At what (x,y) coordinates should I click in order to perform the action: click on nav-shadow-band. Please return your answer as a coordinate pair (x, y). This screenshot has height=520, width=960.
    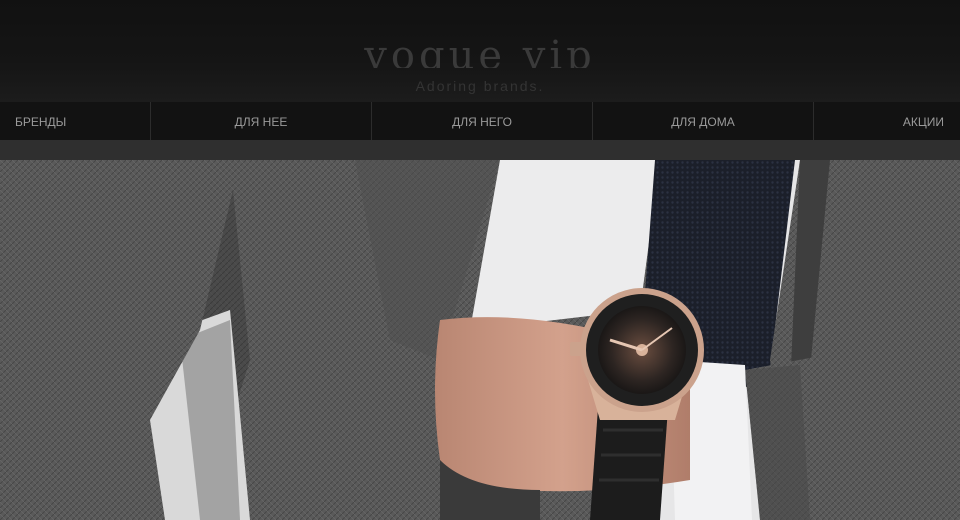
    Looking at the image, I should click on (480, 150).